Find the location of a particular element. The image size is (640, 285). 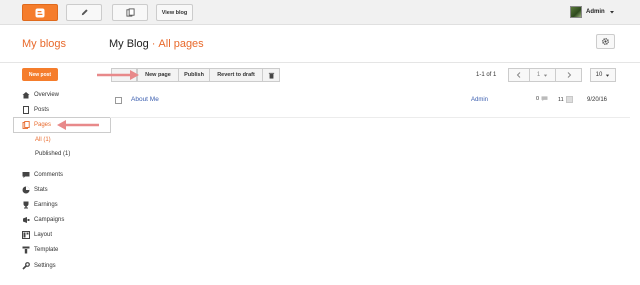

per-page-value: 10 is located at coordinates (599, 75).